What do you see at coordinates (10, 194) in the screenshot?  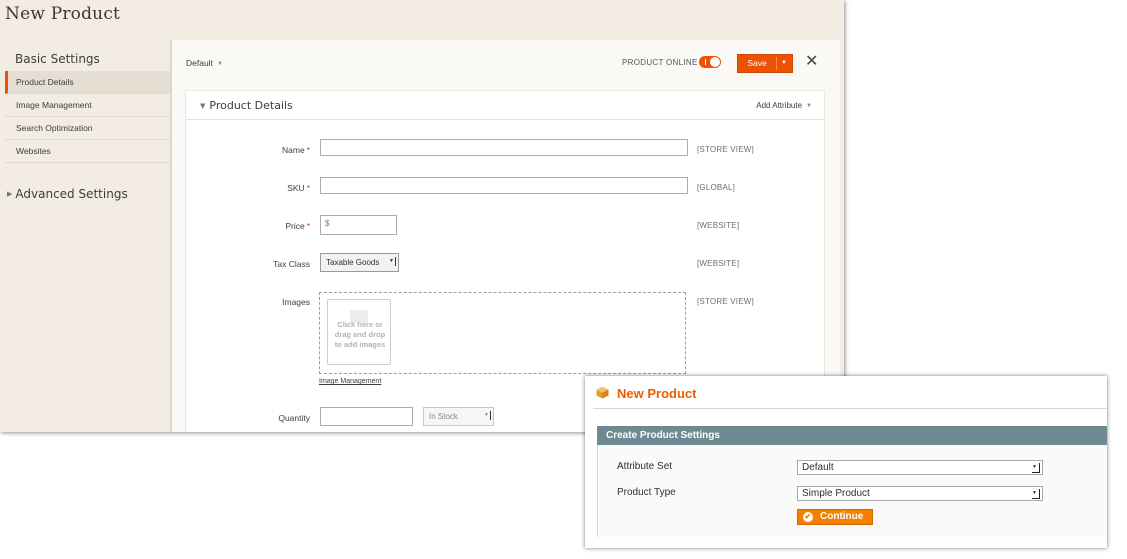 I see `expand-arrow-icon: ▶` at bounding box center [10, 194].